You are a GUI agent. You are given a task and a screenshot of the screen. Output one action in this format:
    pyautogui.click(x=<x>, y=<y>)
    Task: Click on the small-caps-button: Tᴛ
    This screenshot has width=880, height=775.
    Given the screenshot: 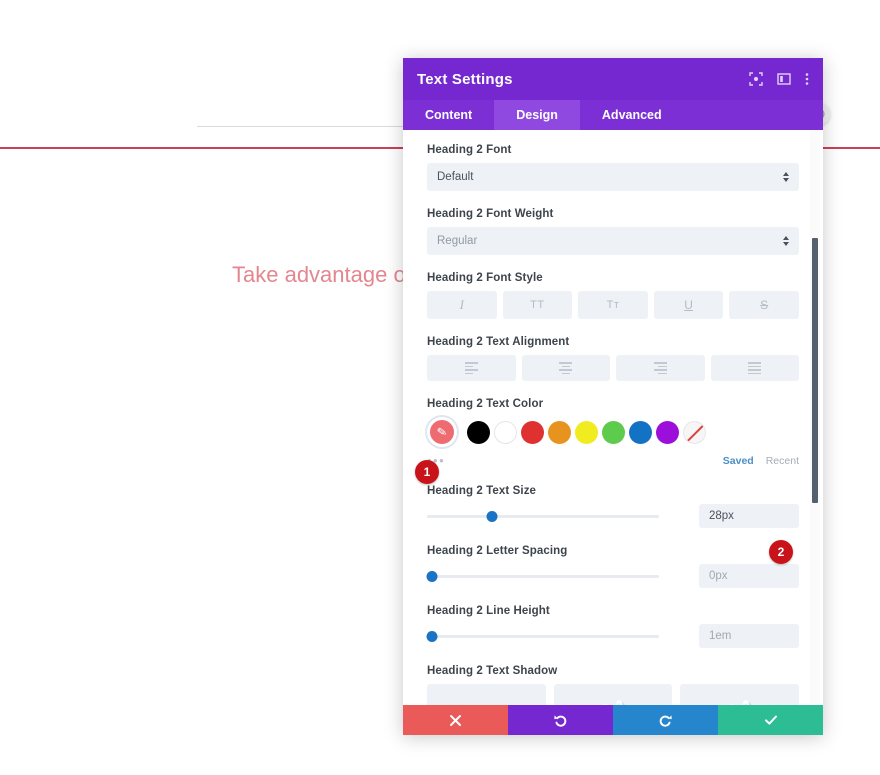 What is the action you would take?
    pyautogui.click(x=613, y=305)
    